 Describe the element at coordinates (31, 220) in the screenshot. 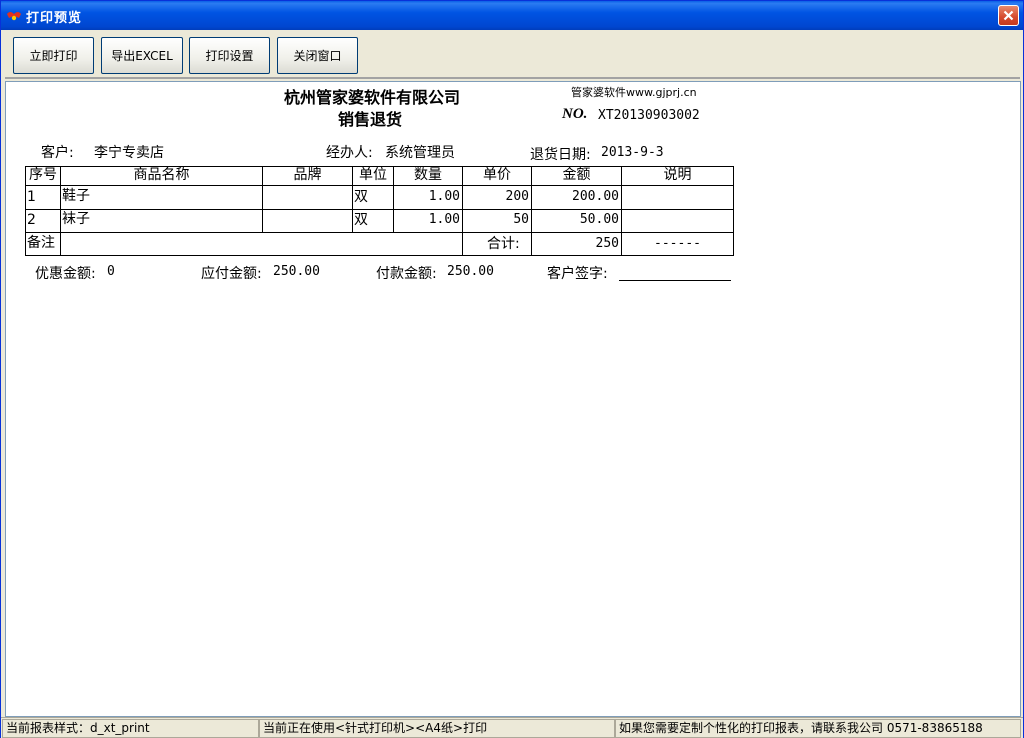

I see `row-seq: 2` at that location.